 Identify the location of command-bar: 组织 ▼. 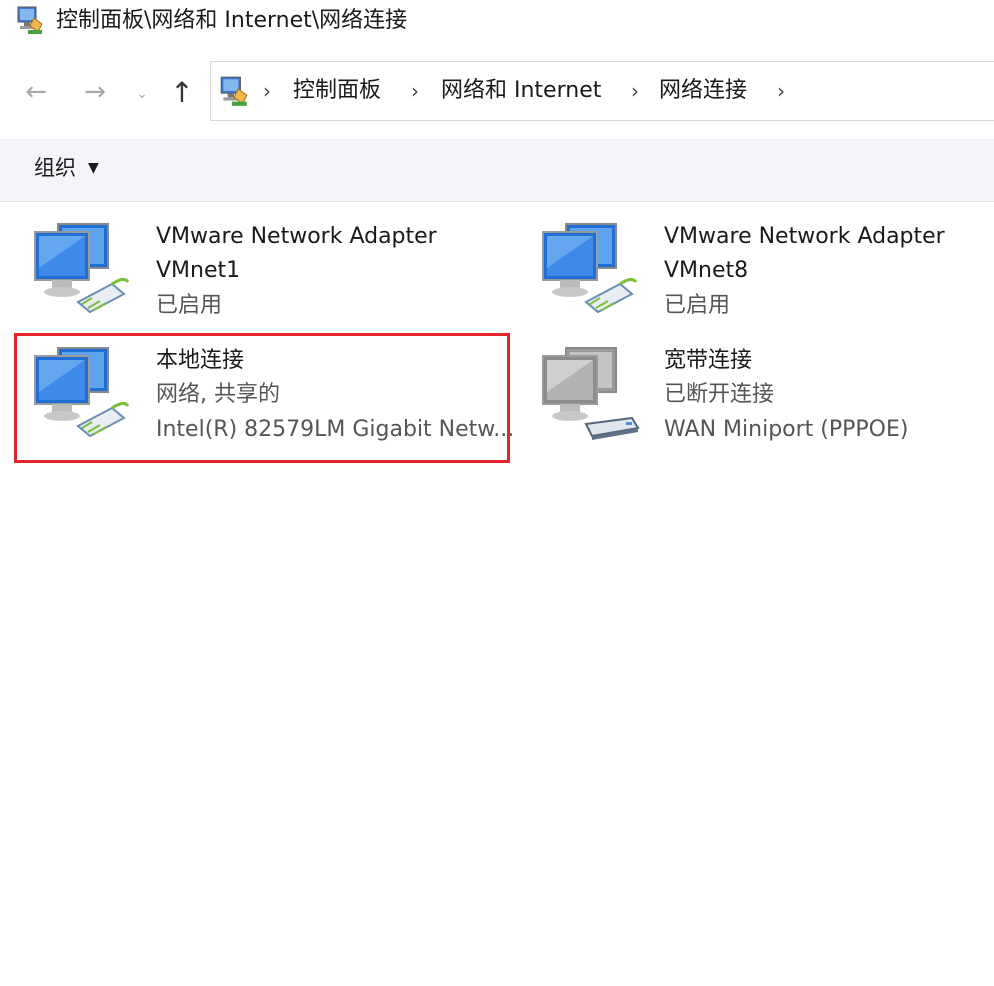
(497, 170).